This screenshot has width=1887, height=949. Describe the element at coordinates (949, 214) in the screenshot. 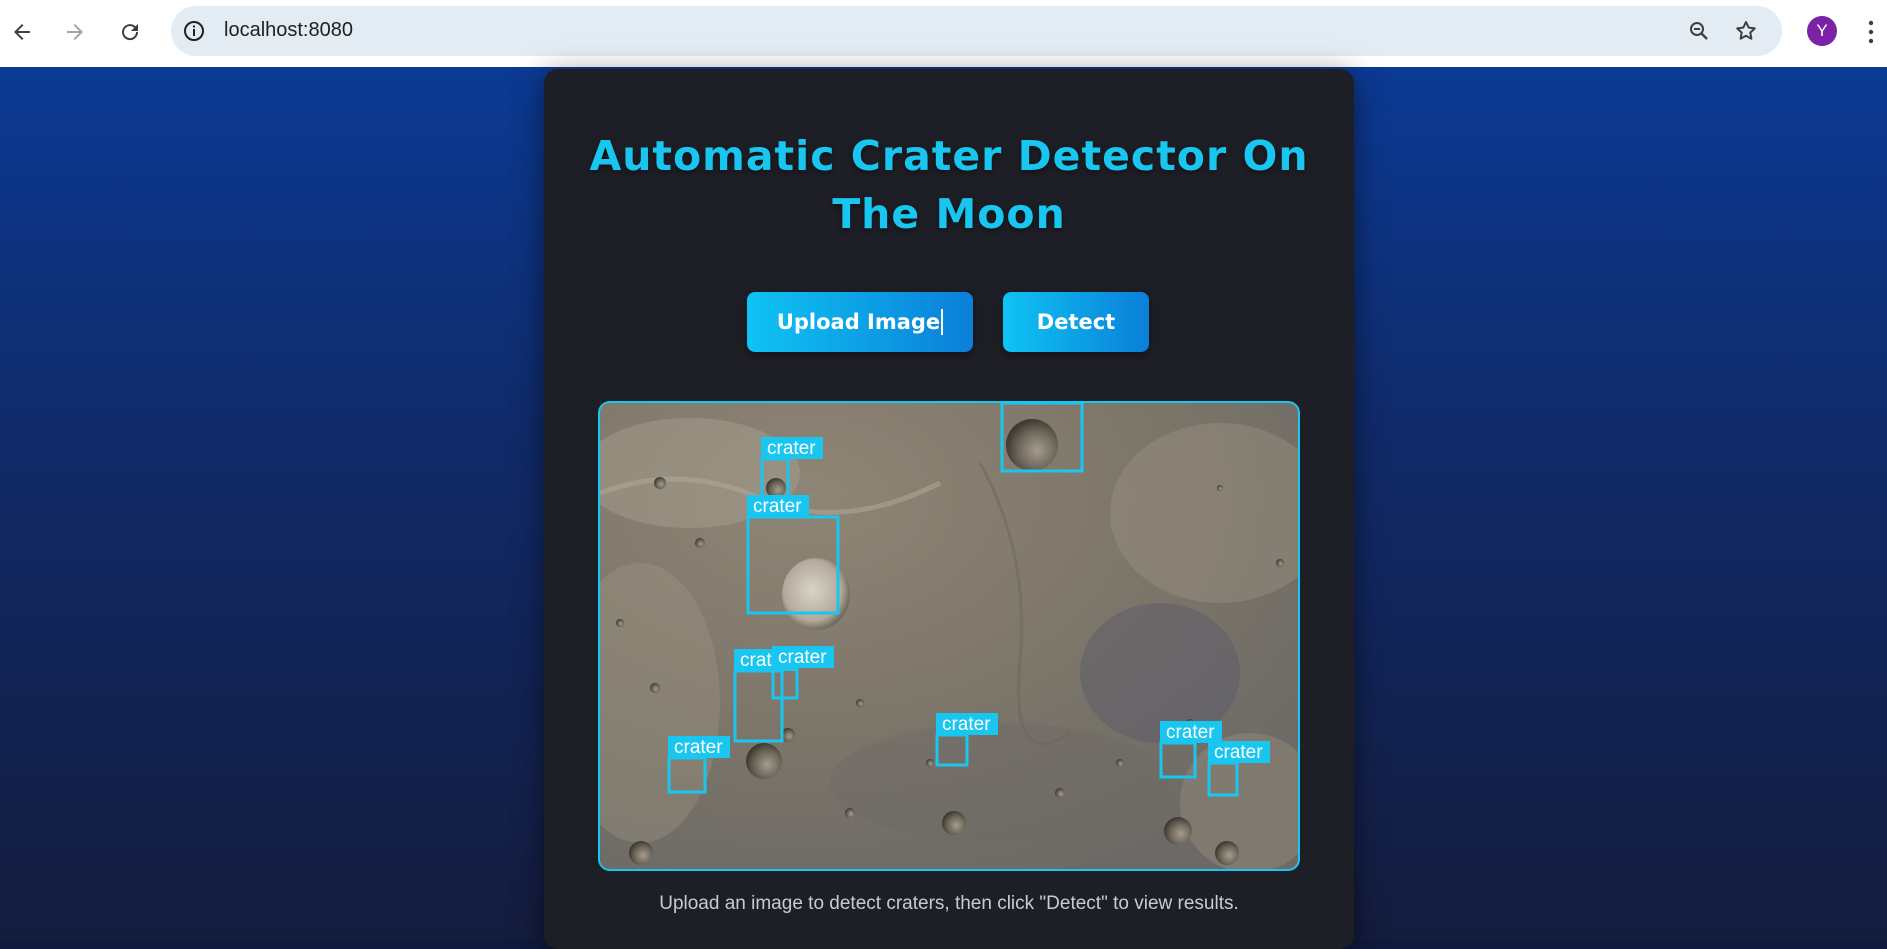

I see `title-line-2: The Moon` at that location.